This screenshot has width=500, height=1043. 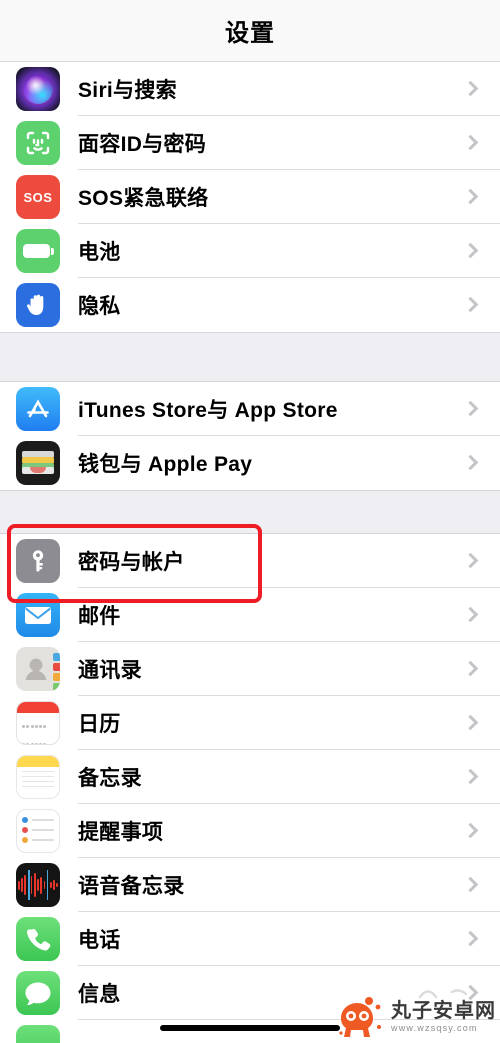 I want to click on row-label: 电池, so click(x=99, y=252).